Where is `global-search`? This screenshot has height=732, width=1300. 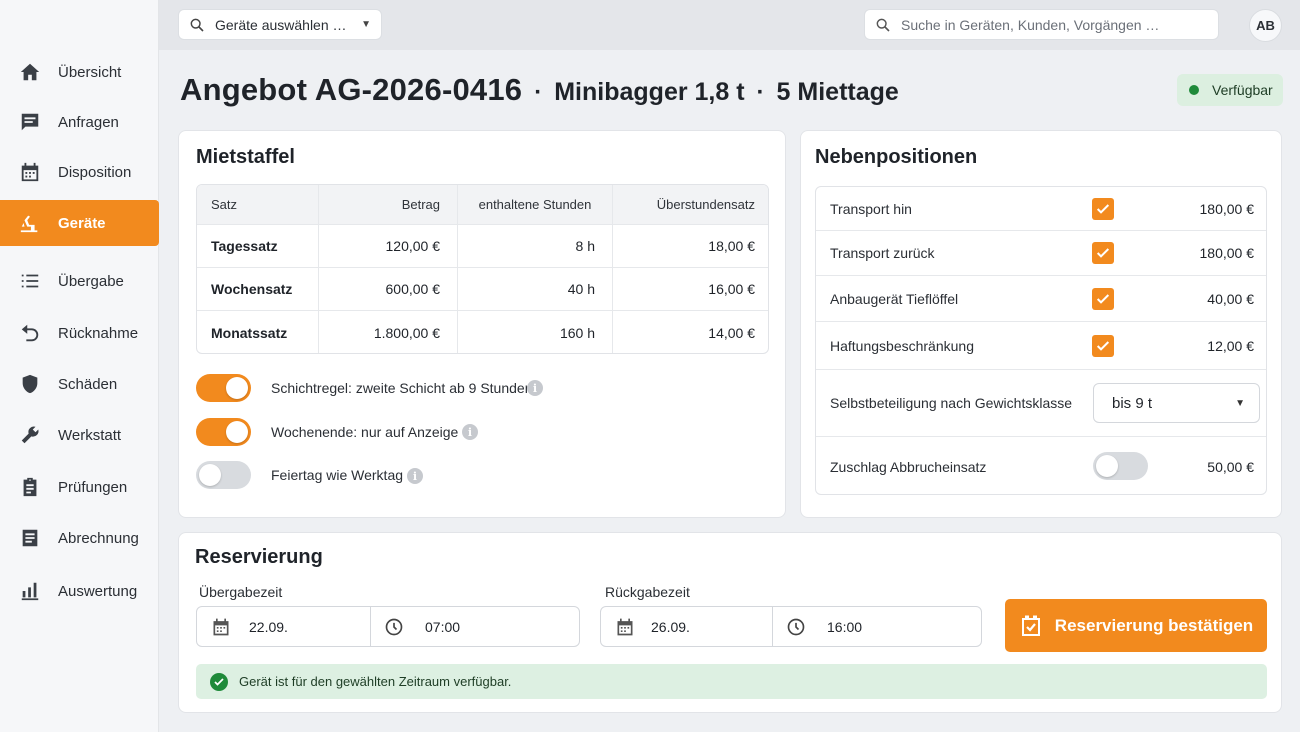 global-search is located at coordinates (1041, 24).